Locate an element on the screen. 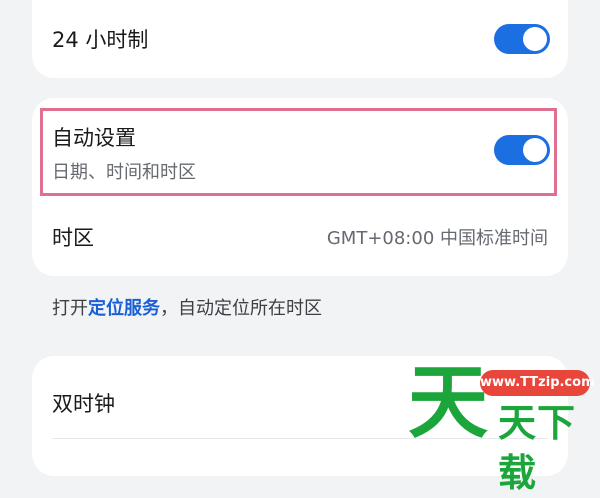 Image resolution: width=600 pixels, height=498 pixels. label-timezone: 时区 is located at coordinates (73, 238).